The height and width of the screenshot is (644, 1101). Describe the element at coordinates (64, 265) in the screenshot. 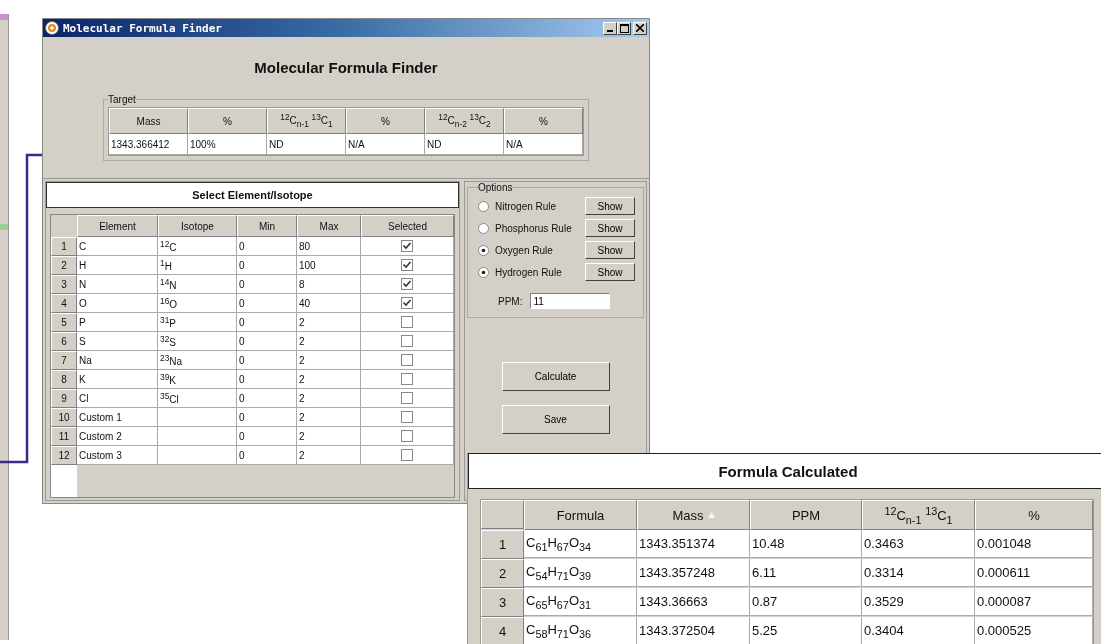

I see `row-number: 2` at that location.